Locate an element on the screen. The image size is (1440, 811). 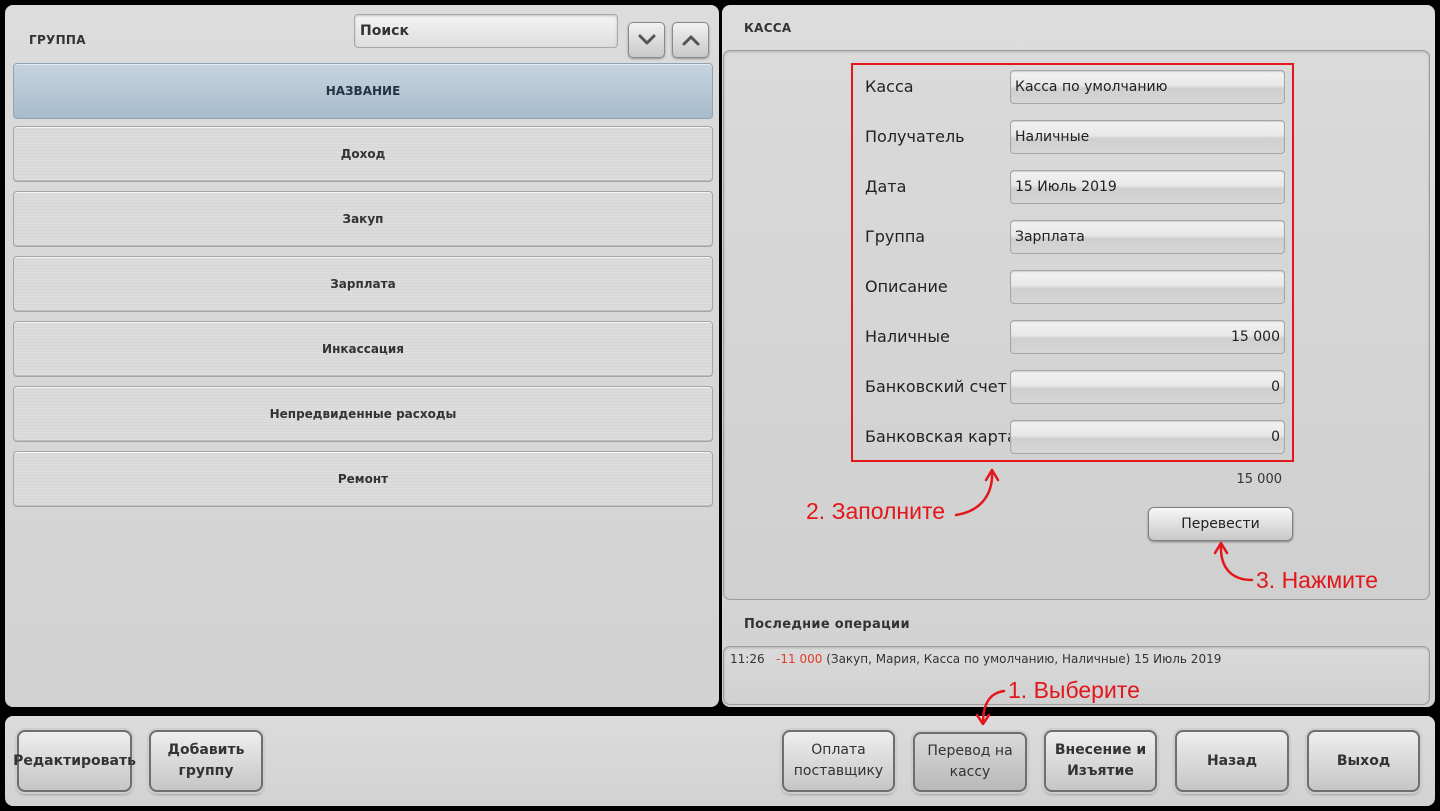
label-date: Дата is located at coordinates (886, 186).